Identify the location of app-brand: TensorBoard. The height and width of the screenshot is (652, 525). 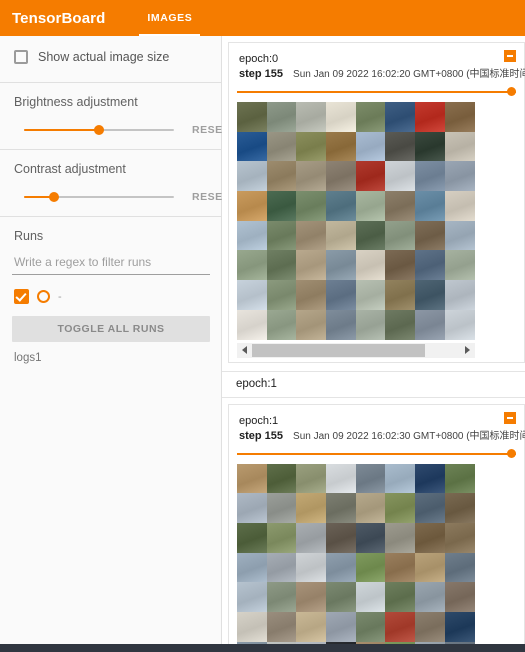
(59, 18).